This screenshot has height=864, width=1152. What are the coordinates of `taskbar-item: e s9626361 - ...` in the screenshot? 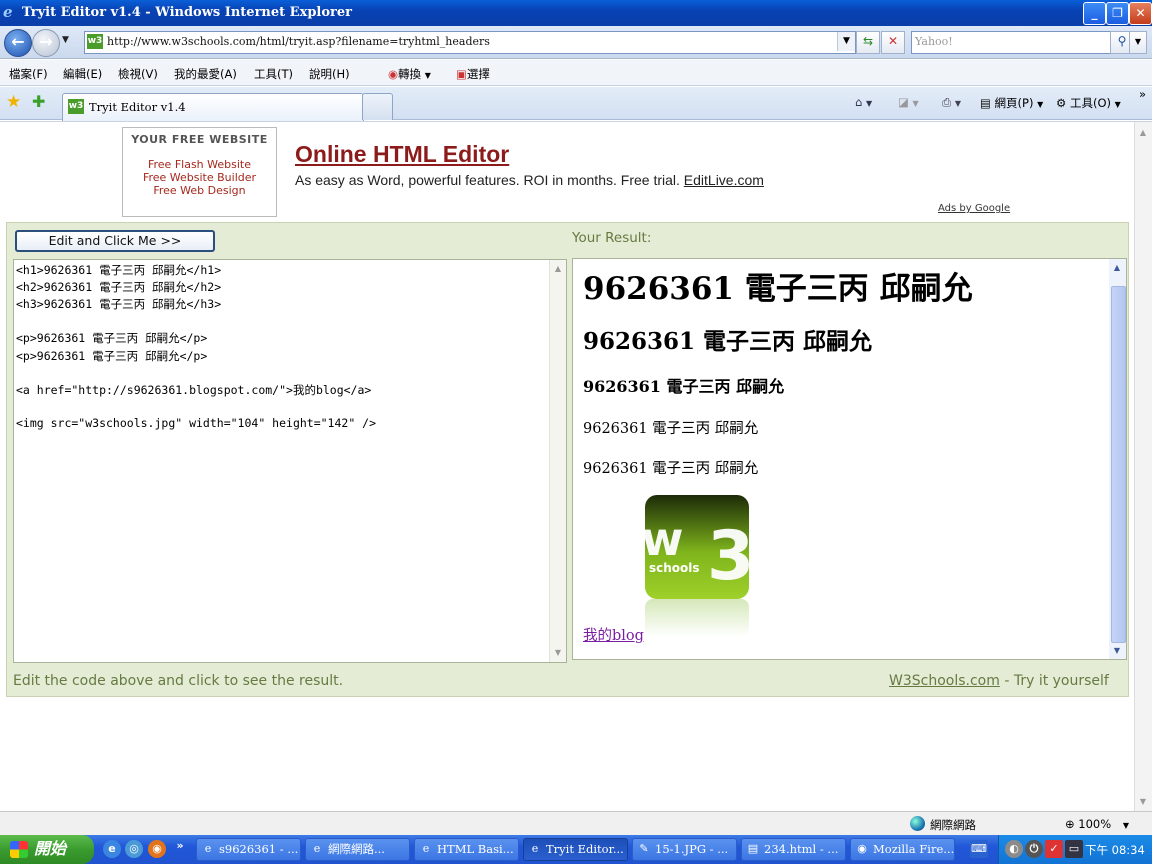 It's located at (248, 849).